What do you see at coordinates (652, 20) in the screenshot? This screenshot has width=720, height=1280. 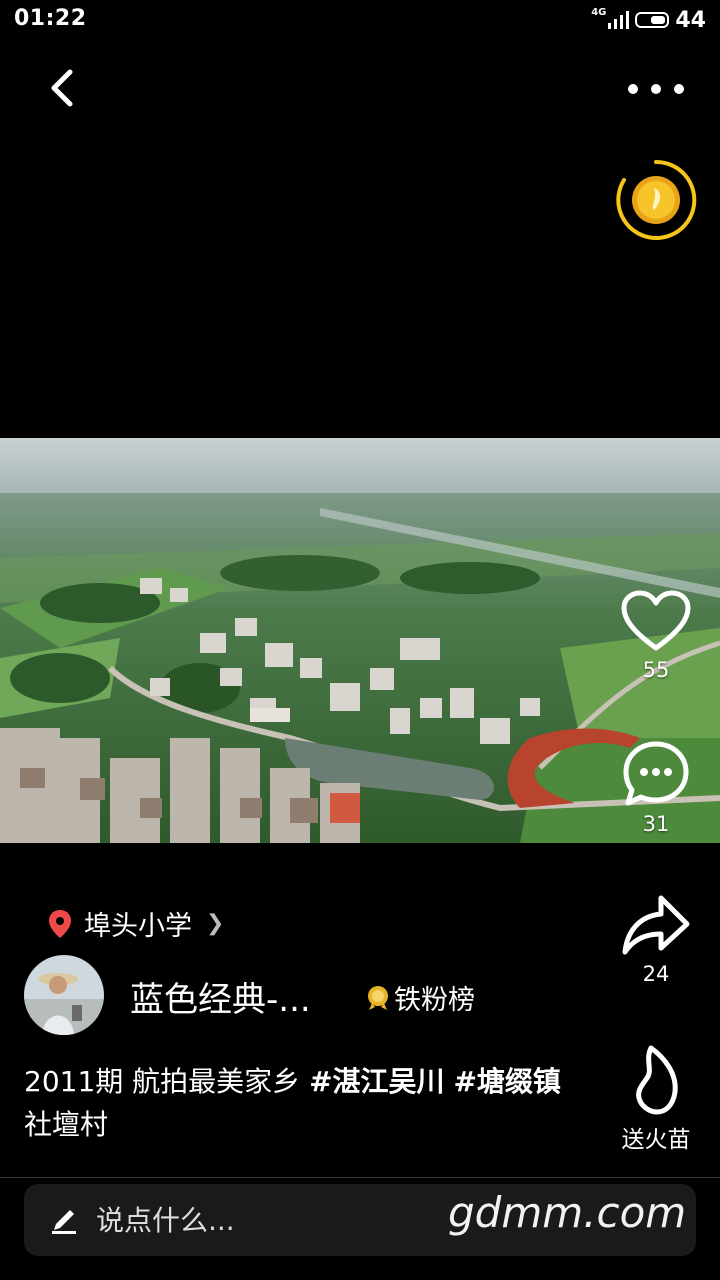 I see `battery-icon` at bounding box center [652, 20].